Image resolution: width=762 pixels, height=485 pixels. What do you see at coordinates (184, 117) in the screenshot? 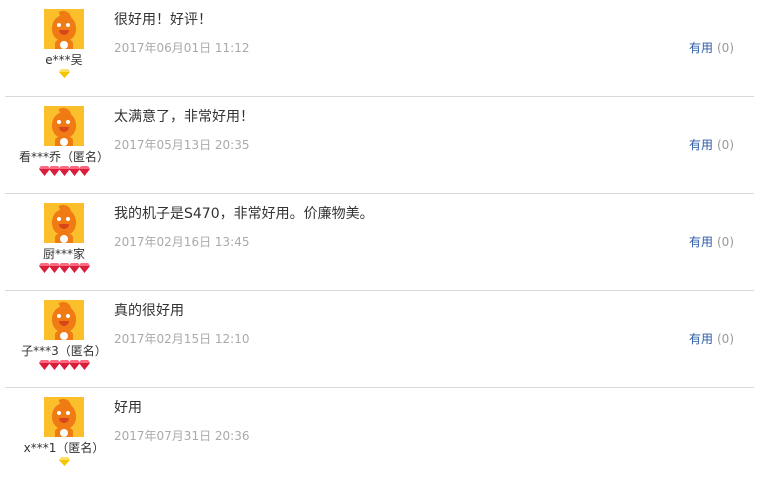
I see `review-content: 太满意了，非常好用！` at bounding box center [184, 117].